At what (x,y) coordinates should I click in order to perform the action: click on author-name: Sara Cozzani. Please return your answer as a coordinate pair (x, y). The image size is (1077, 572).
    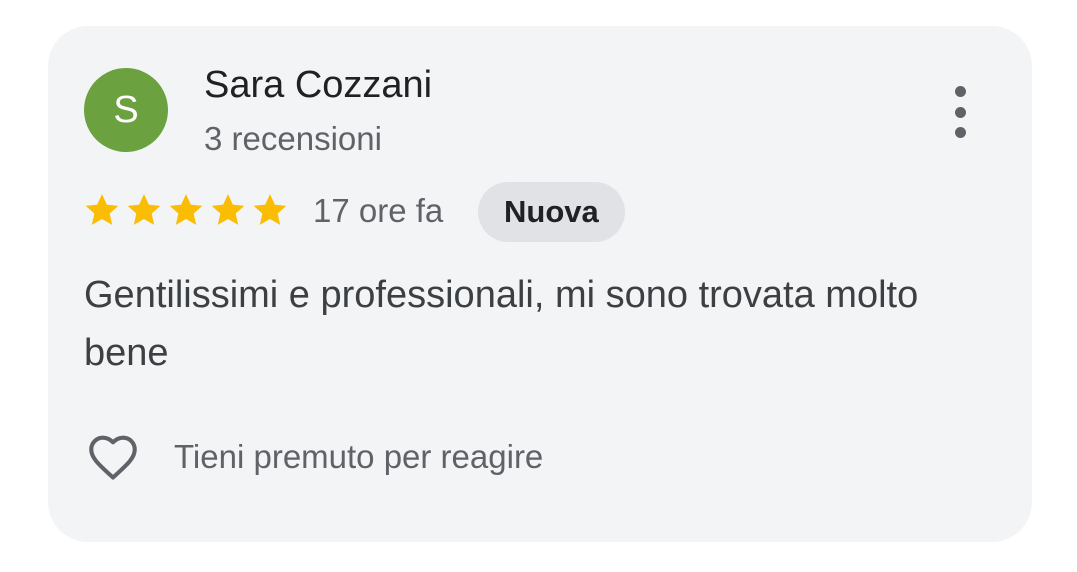
    Looking at the image, I should click on (318, 85).